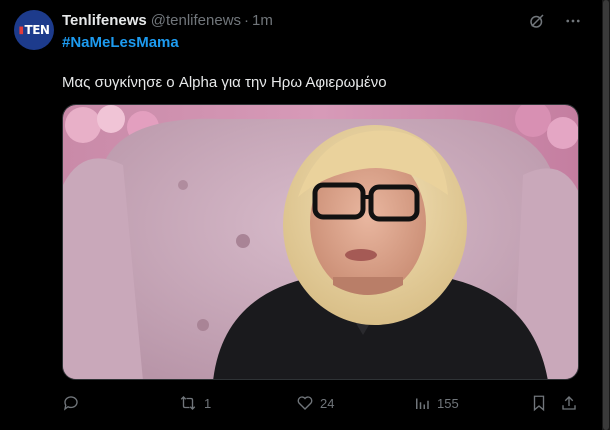 The height and width of the screenshot is (430, 610). I want to click on author-handle: @tenlifenews, so click(196, 21).